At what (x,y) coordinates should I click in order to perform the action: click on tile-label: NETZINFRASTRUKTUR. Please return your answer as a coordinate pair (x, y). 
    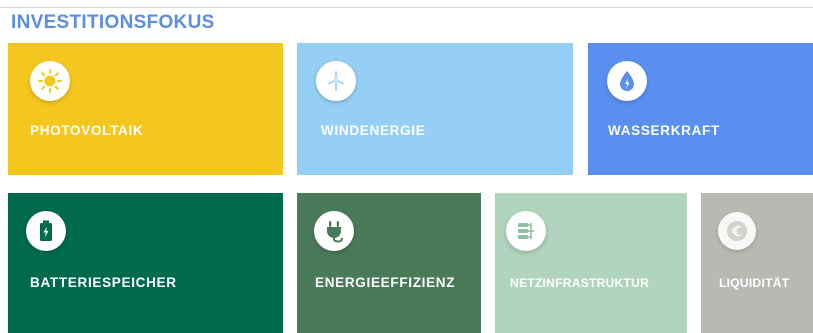
    Looking at the image, I should click on (580, 283).